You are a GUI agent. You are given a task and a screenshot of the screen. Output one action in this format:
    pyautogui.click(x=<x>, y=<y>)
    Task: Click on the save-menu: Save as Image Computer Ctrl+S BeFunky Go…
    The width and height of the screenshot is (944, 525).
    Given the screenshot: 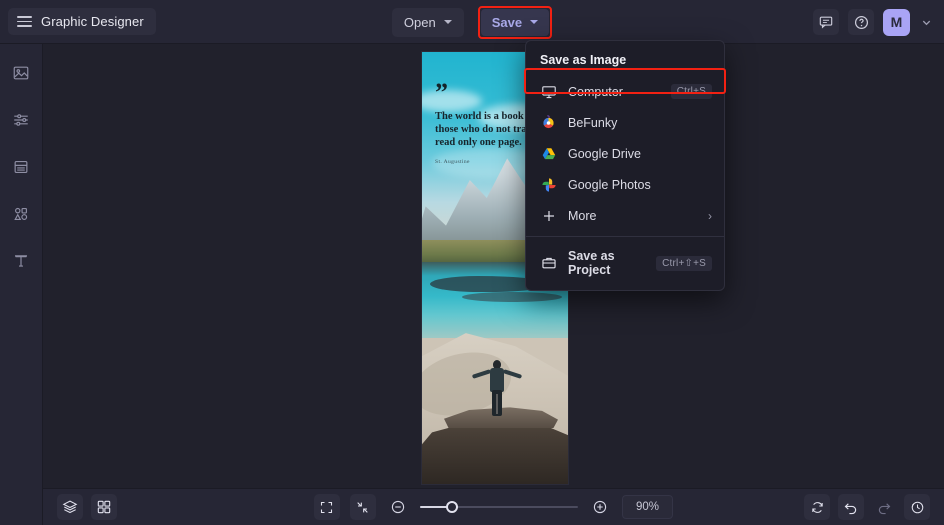 What is the action you would take?
    pyautogui.click(x=625, y=165)
    